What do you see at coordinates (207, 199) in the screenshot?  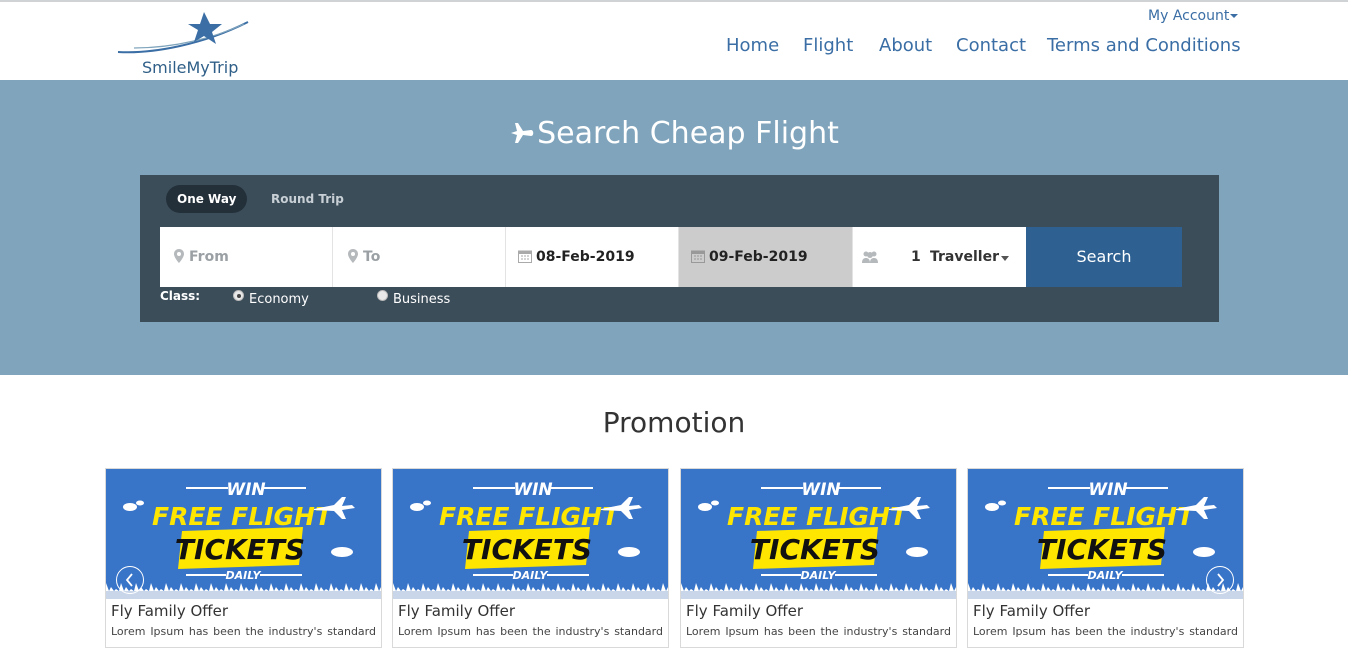 I see `tab-one-way: One Way` at bounding box center [207, 199].